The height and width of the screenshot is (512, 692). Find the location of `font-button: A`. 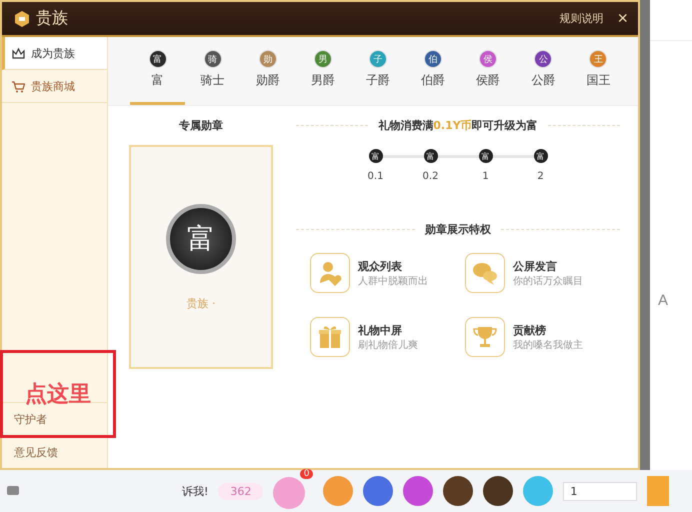

font-button: A is located at coordinates (671, 300).